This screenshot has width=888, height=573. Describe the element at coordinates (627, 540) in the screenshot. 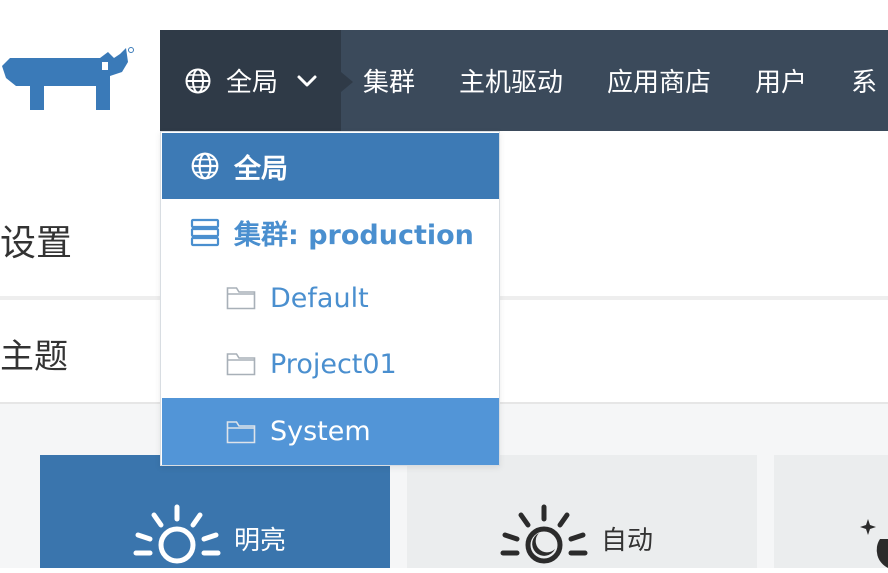

I see `theme-label-auto: 自动` at that location.